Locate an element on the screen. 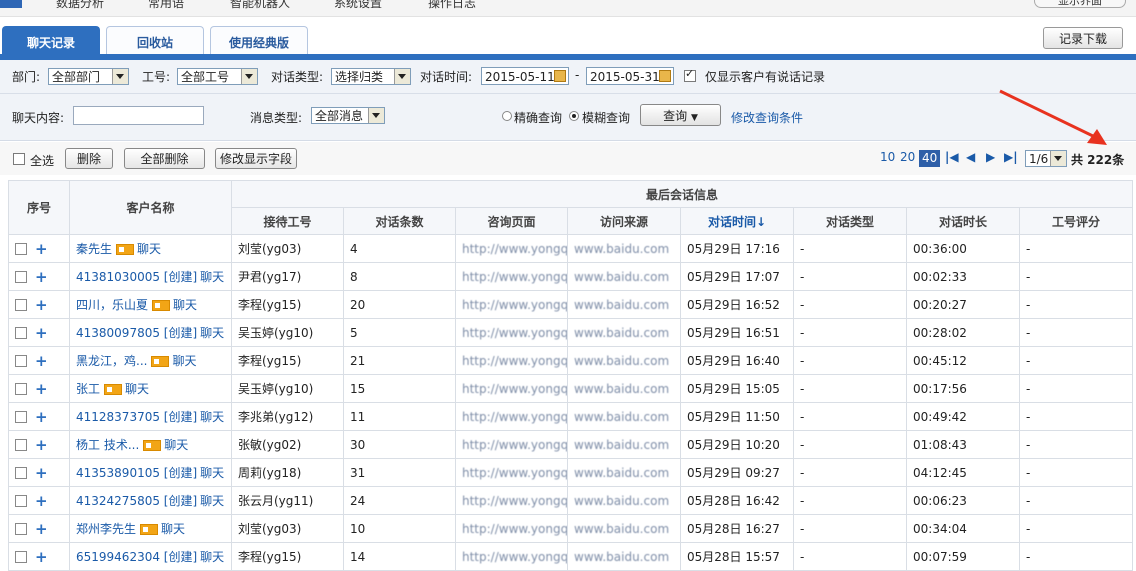 This screenshot has width=1136, height=571. delete-all-button: 全部删除 is located at coordinates (164, 158).